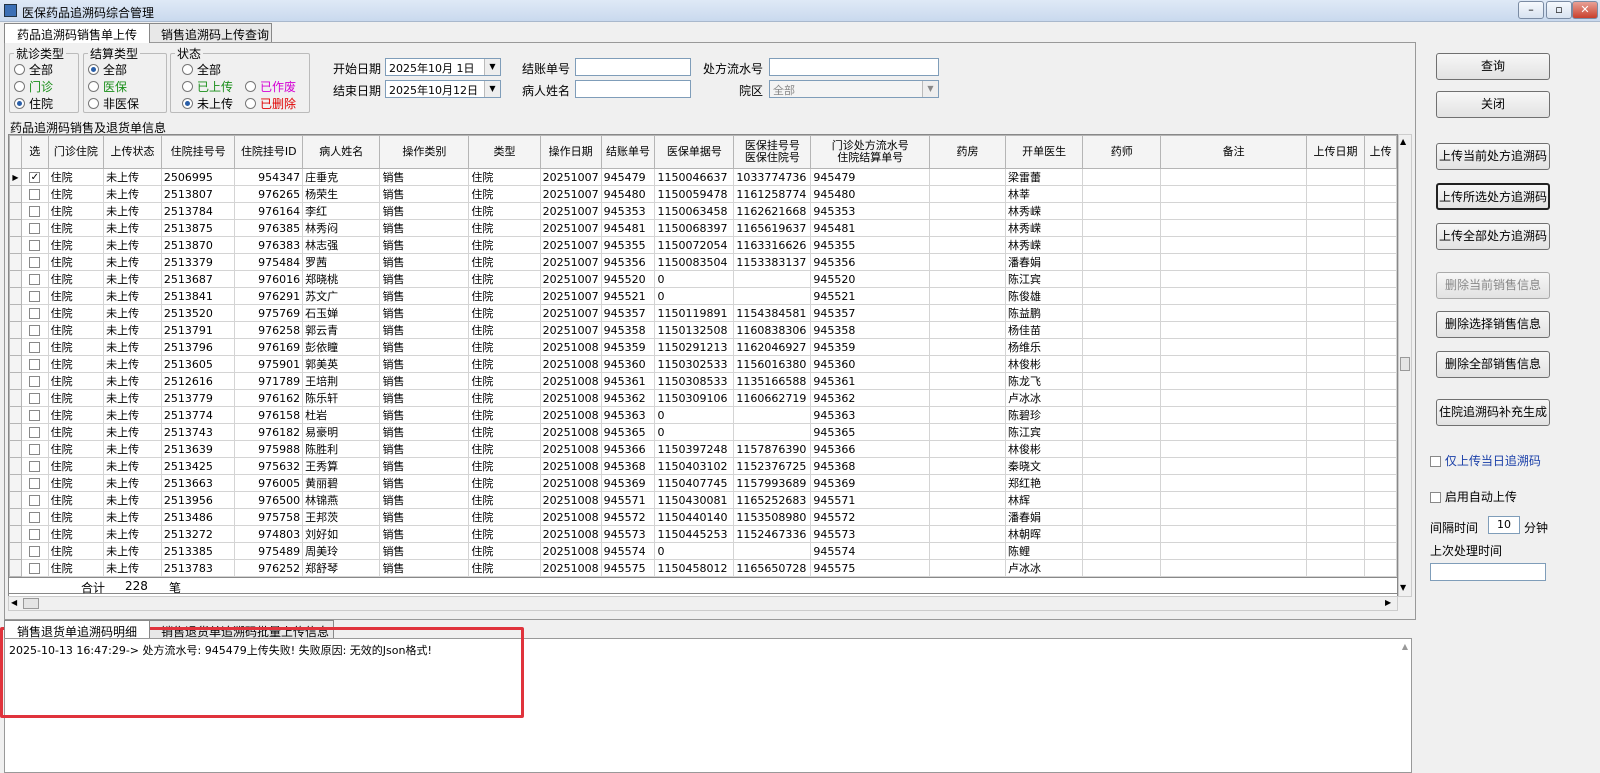 The height and width of the screenshot is (773, 1600). I want to click on table-cell: 1150403102, so click(694, 466).